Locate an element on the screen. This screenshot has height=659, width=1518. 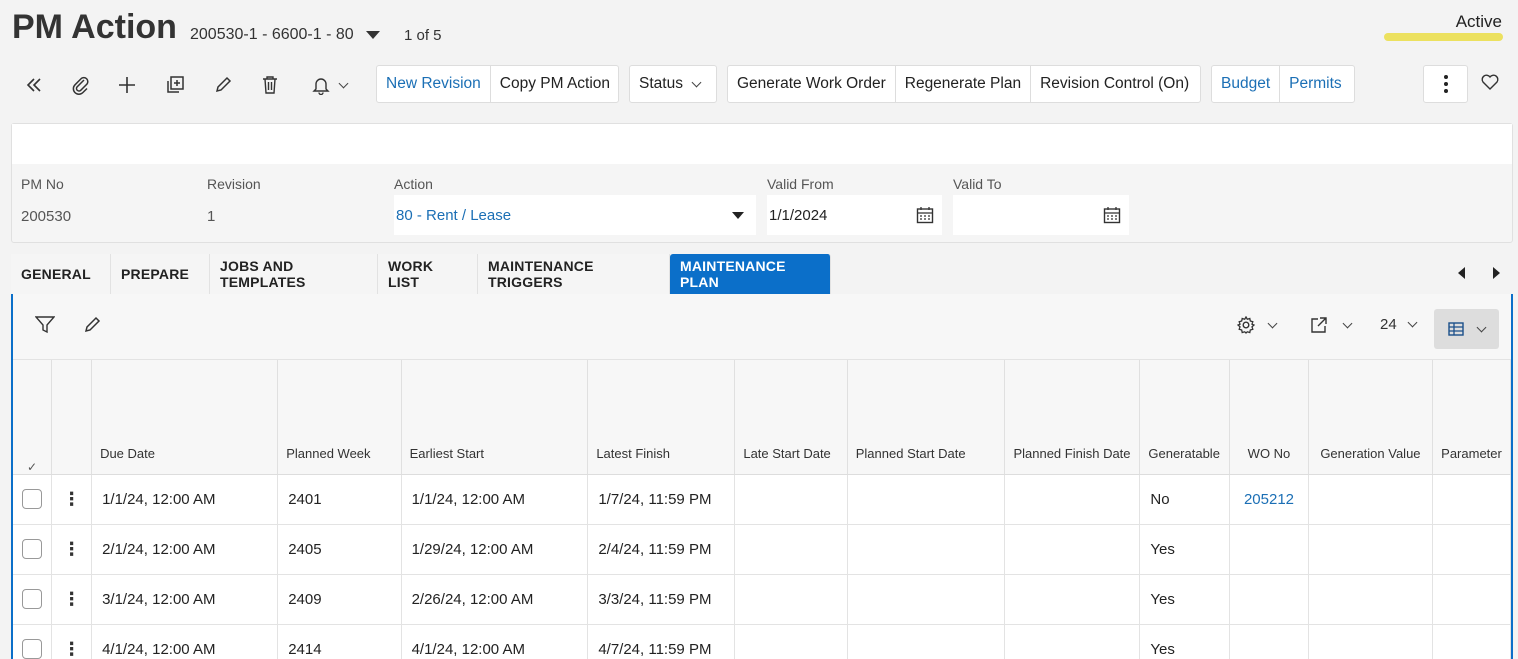
tab-prepare: PREPARE is located at coordinates (160, 274).